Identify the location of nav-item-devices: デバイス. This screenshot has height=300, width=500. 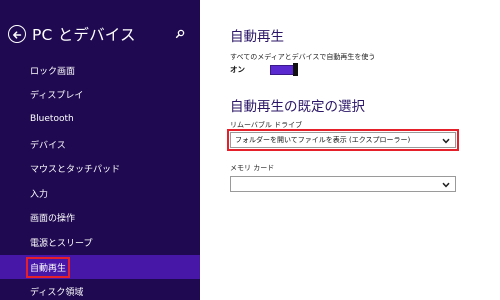
(100, 144).